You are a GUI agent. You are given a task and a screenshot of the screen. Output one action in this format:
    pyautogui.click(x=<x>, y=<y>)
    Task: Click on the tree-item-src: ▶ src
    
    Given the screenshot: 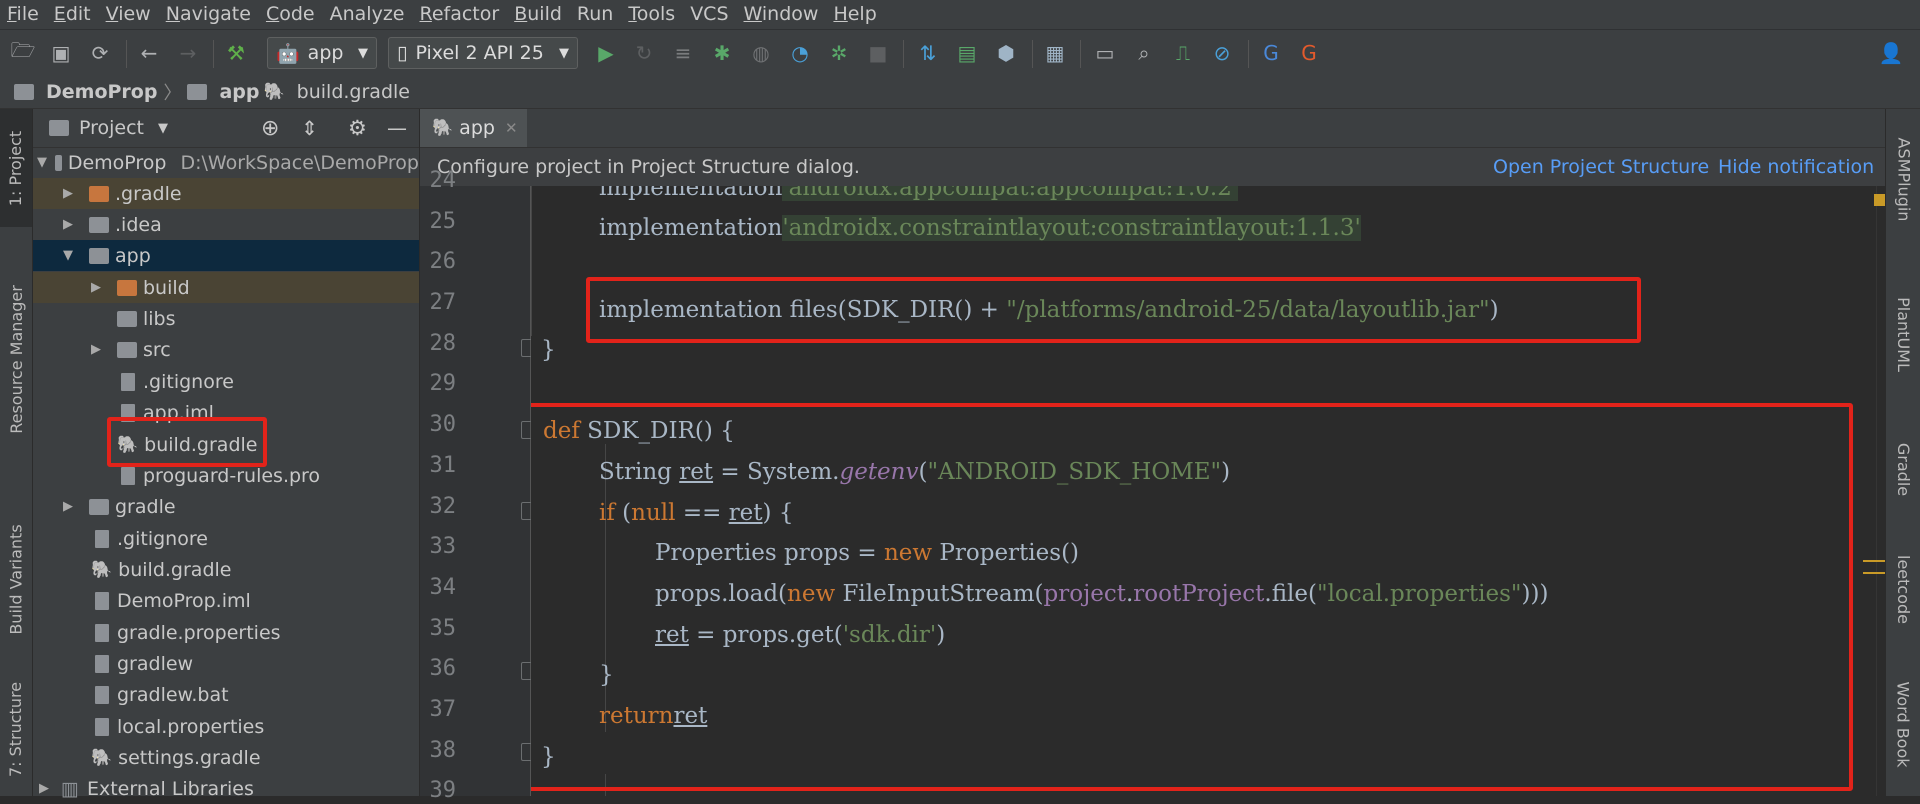 What is the action you would take?
    pyautogui.click(x=226, y=349)
    